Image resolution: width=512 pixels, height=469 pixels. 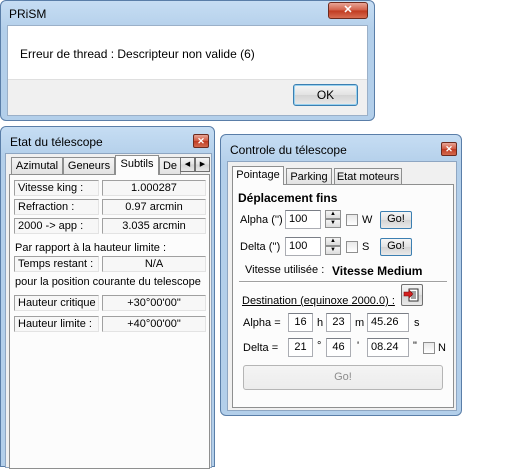 I want to click on dest-alpha-minutes-input: 23, so click(x=338, y=322).